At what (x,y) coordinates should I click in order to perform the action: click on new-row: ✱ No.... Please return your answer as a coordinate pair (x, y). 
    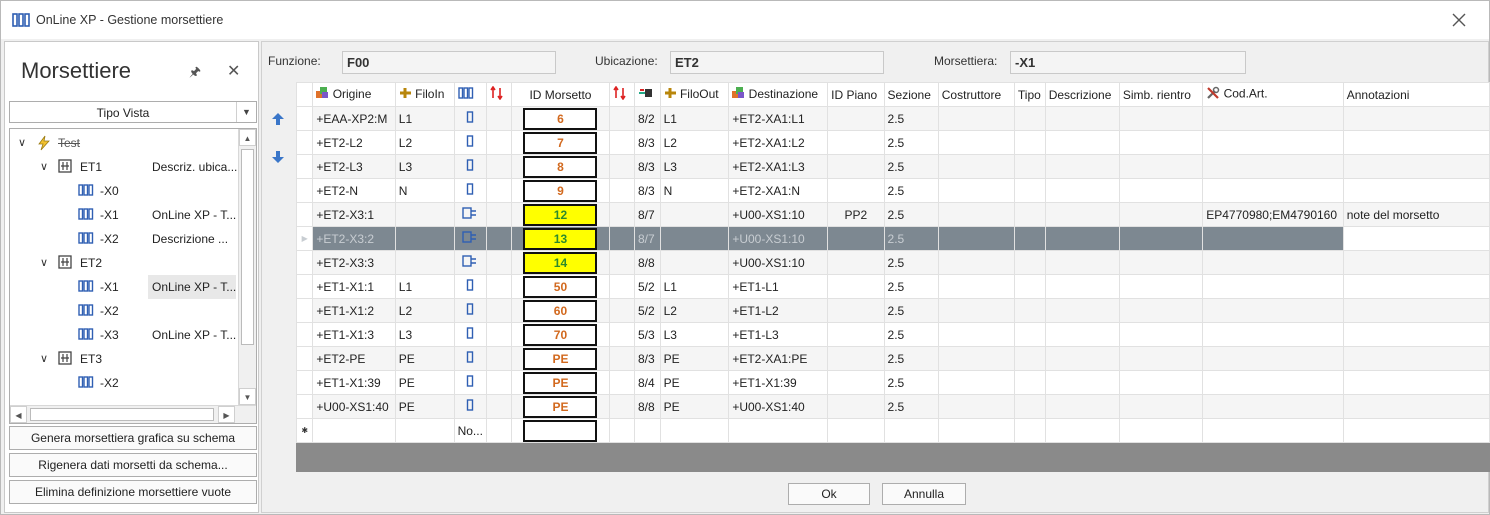
    Looking at the image, I should click on (892, 430).